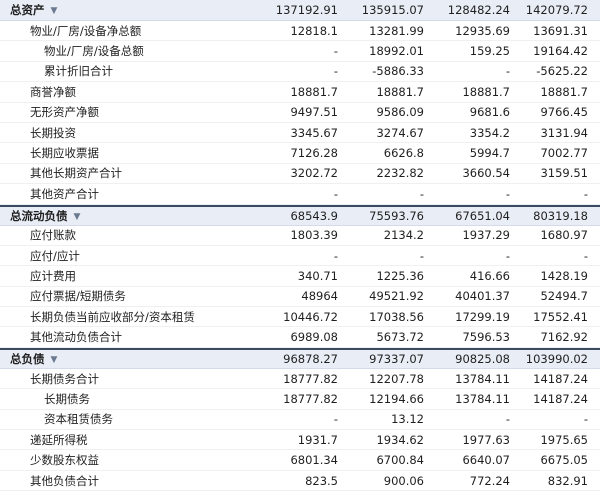 The image size is (600, 491). I want to click on value-cell: 12935.69, so click(482, 30).